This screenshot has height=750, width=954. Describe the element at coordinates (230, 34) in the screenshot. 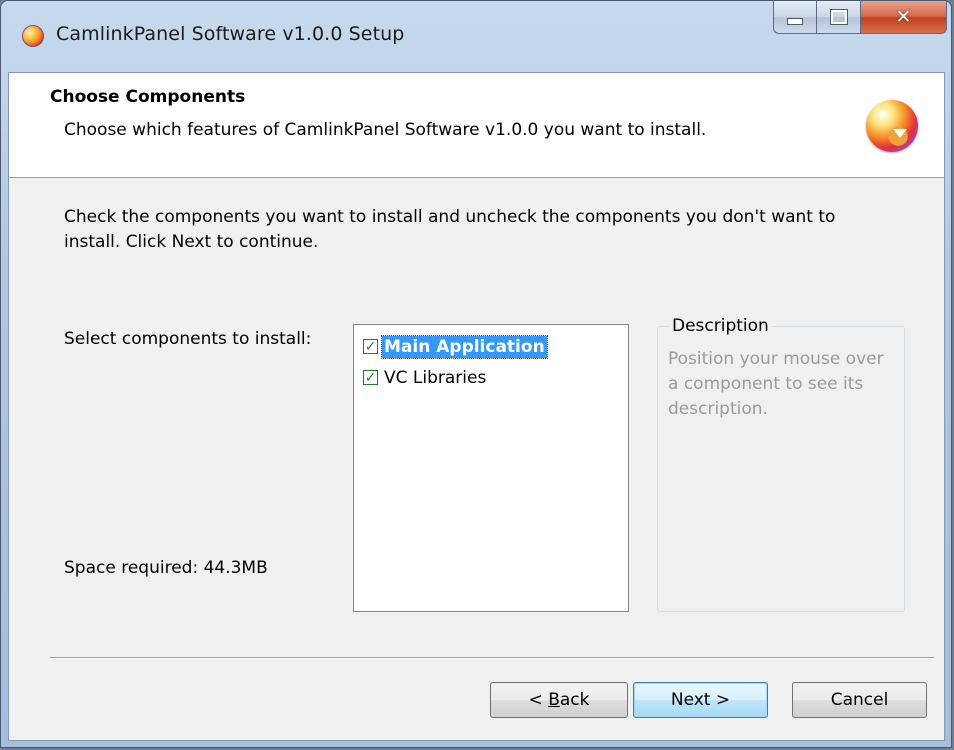

I see `window-title: CamlinkPanel Software v1.0.0 Setup` at that location.